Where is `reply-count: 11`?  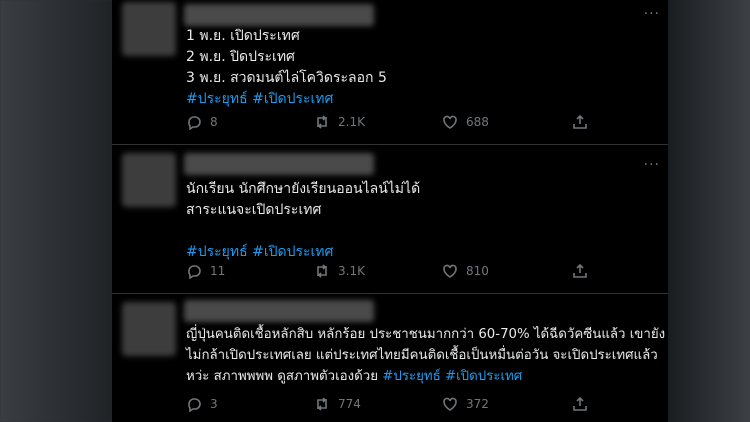 reply-count: 11 is located at coordinates (218, 271).